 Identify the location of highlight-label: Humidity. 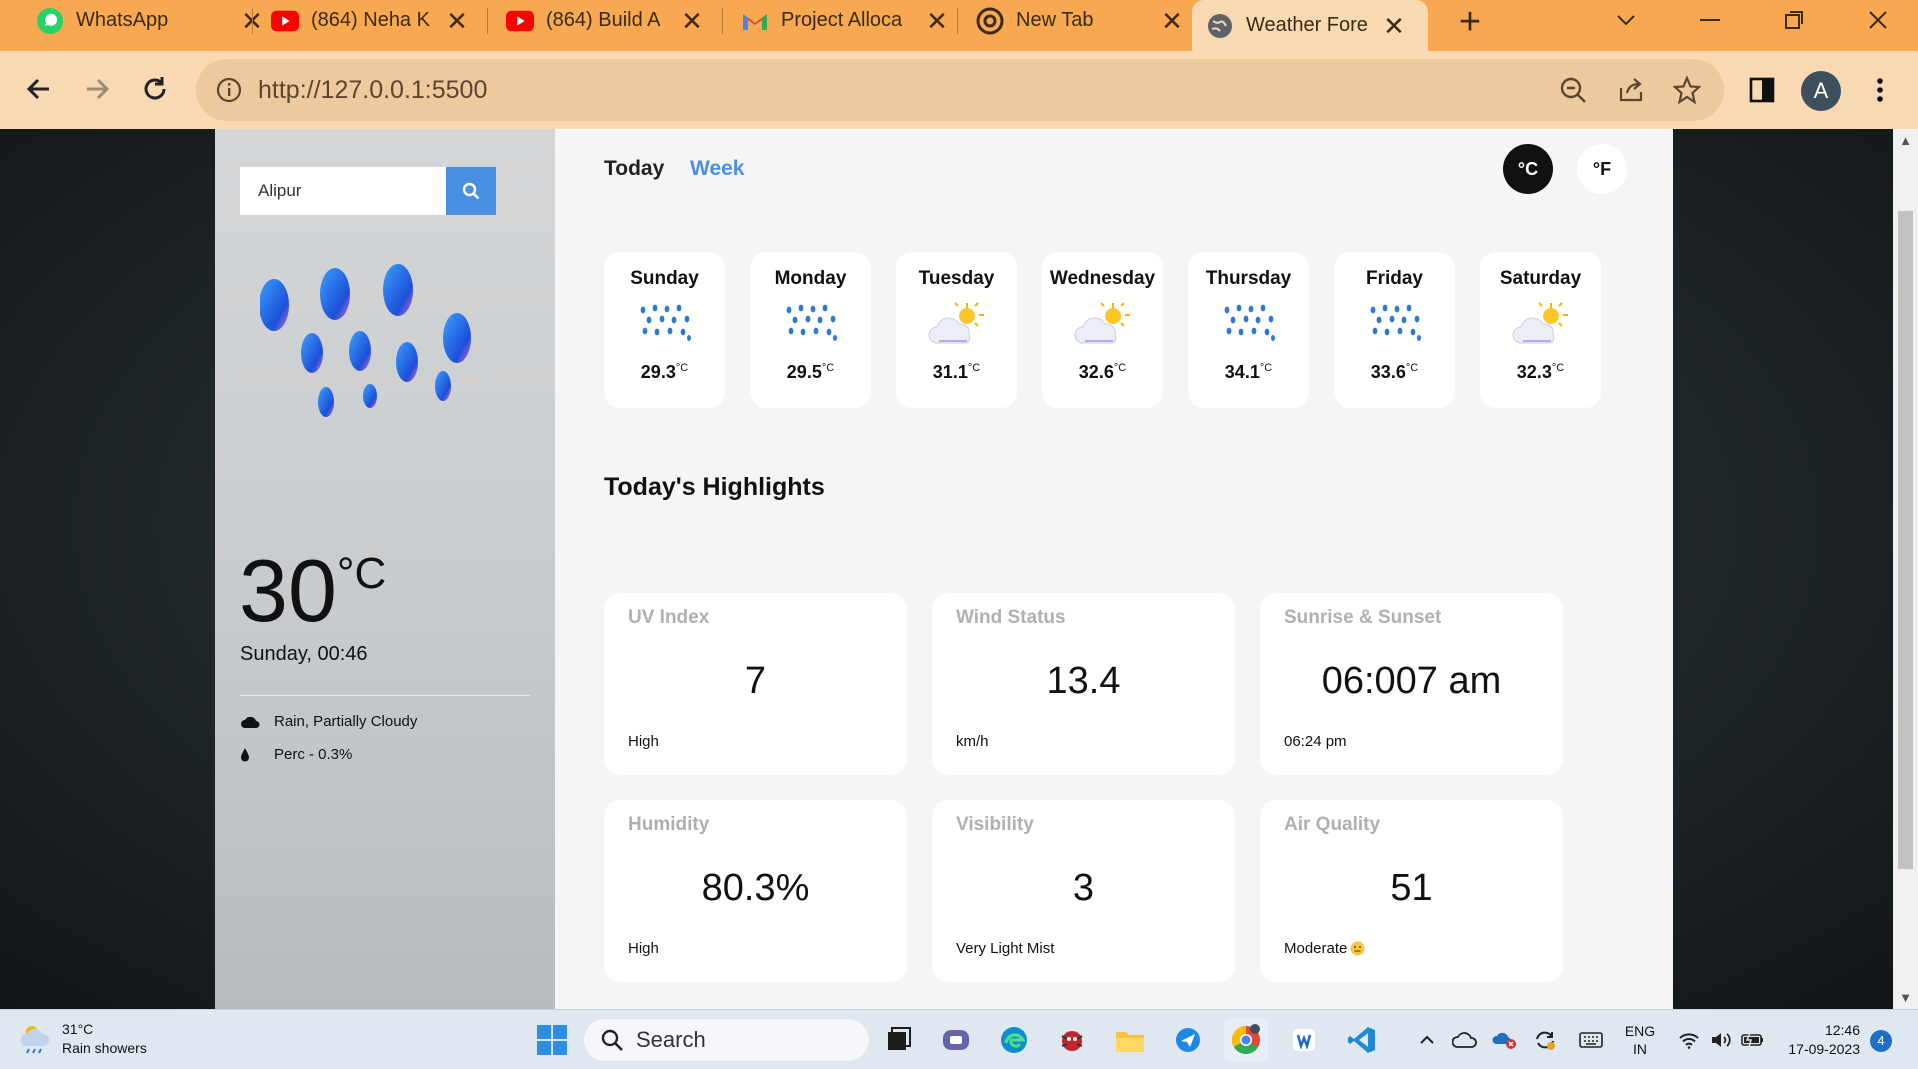
(669, 824).